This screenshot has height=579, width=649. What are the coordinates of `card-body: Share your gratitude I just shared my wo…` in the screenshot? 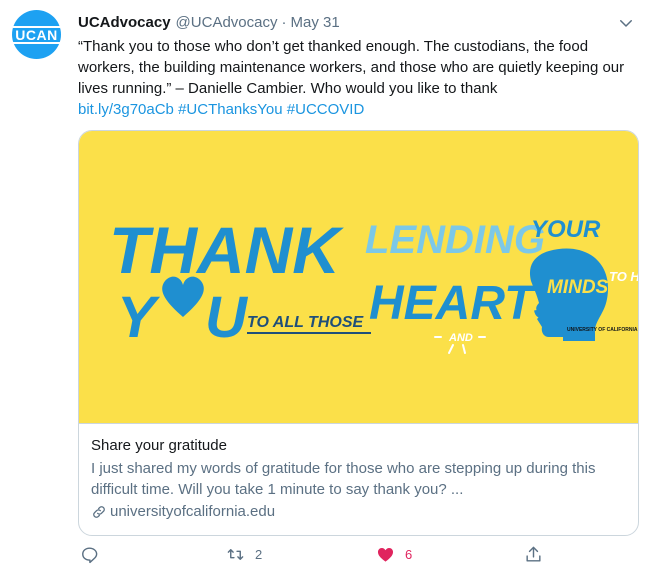 It's located at (358, 473).